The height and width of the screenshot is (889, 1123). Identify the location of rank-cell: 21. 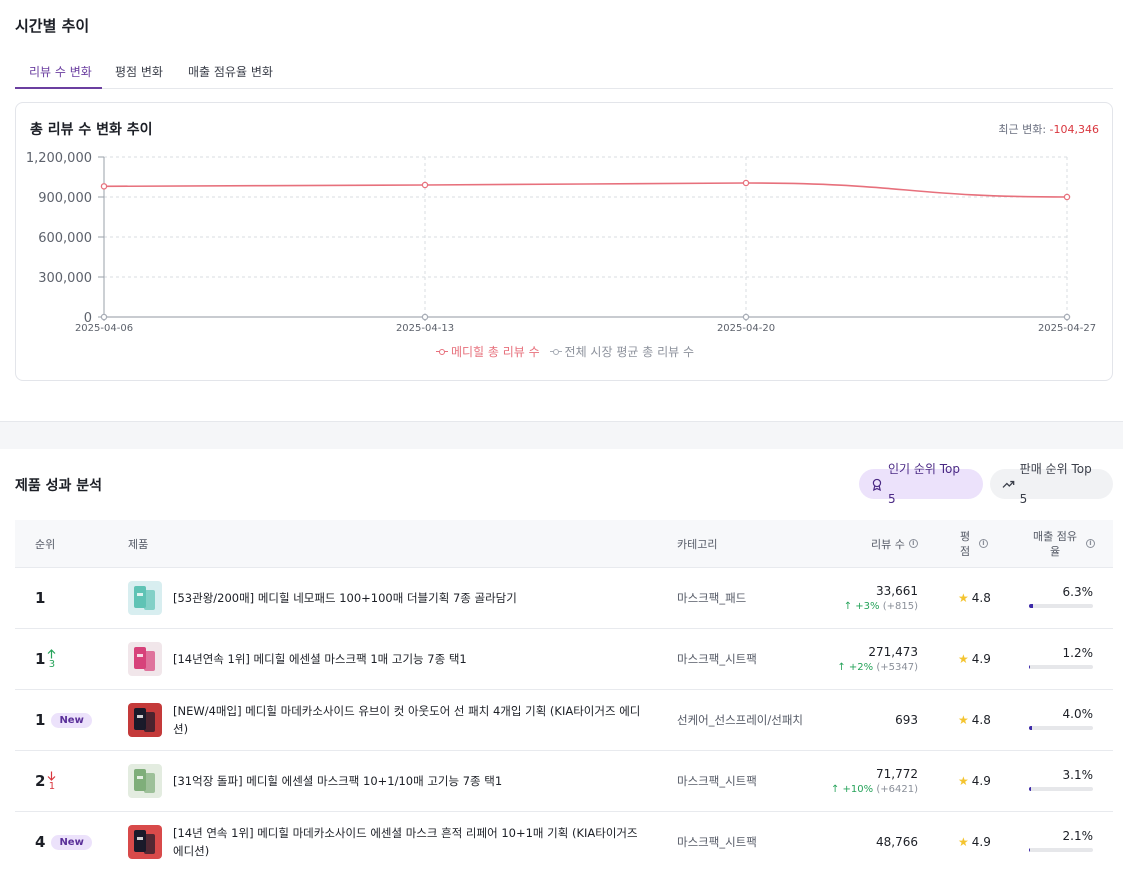
(45, 781).